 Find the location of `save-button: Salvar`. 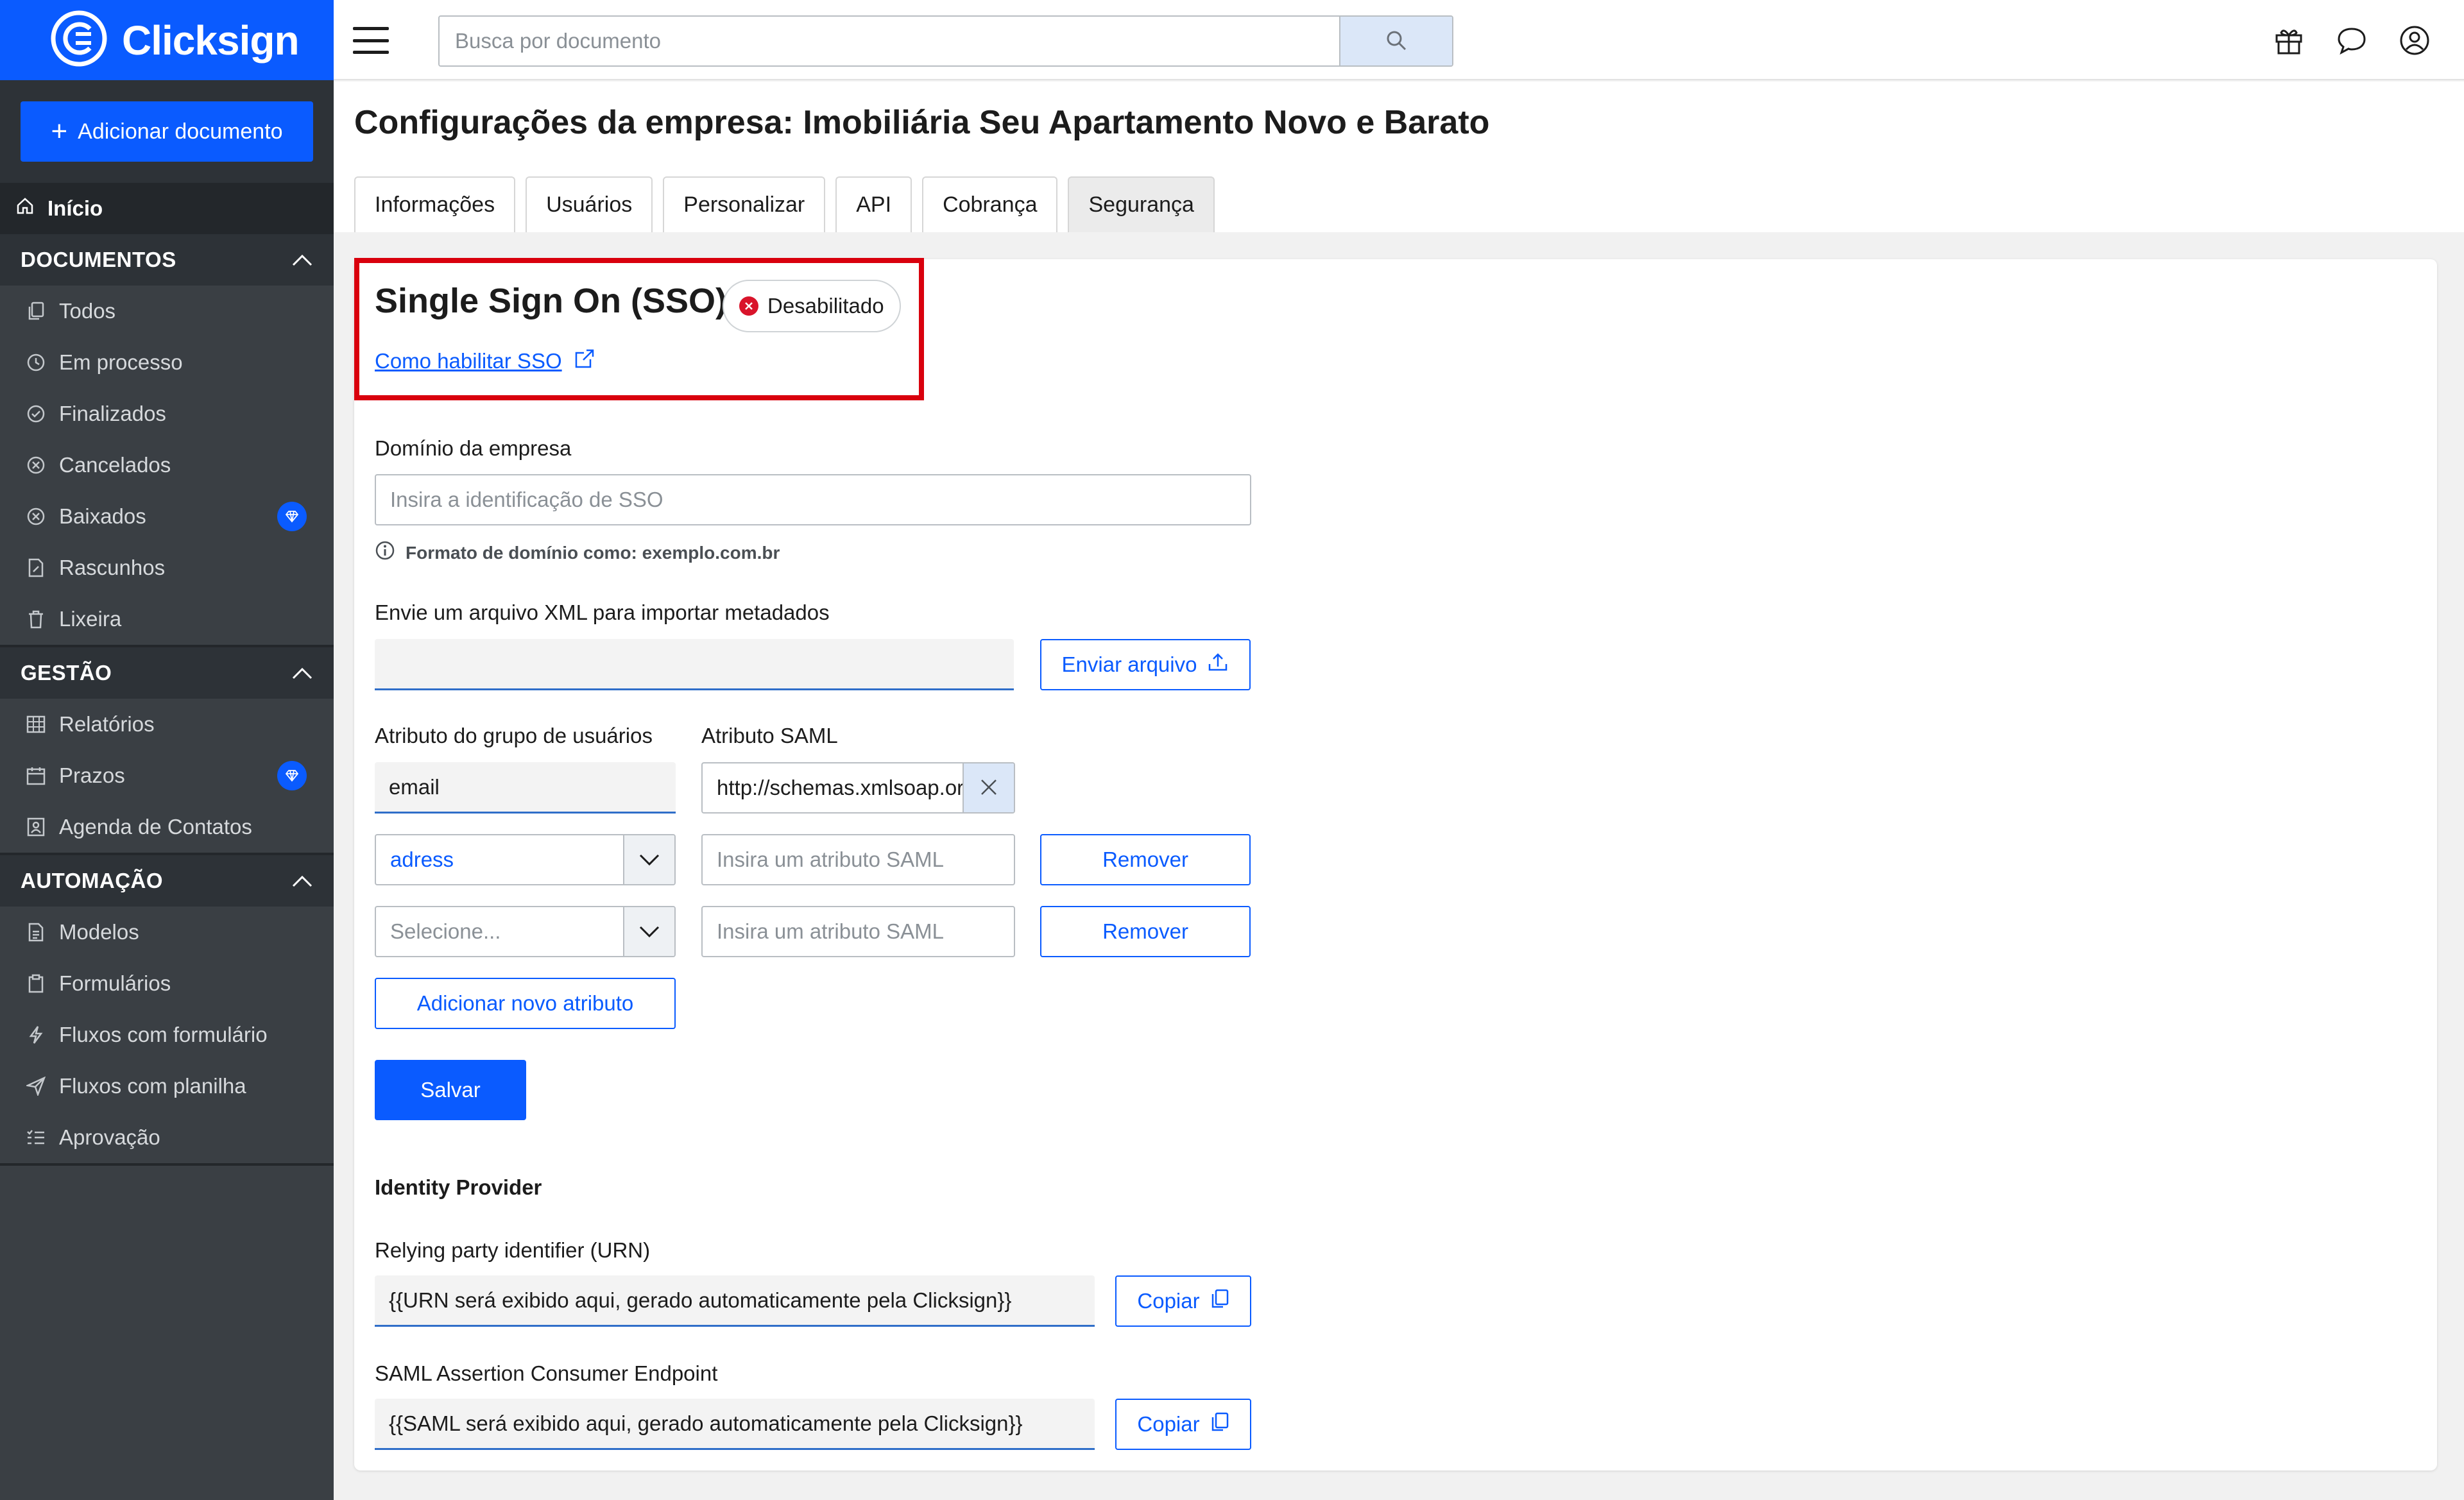

save-button: Salvar is located at coordinates (451, 1090).